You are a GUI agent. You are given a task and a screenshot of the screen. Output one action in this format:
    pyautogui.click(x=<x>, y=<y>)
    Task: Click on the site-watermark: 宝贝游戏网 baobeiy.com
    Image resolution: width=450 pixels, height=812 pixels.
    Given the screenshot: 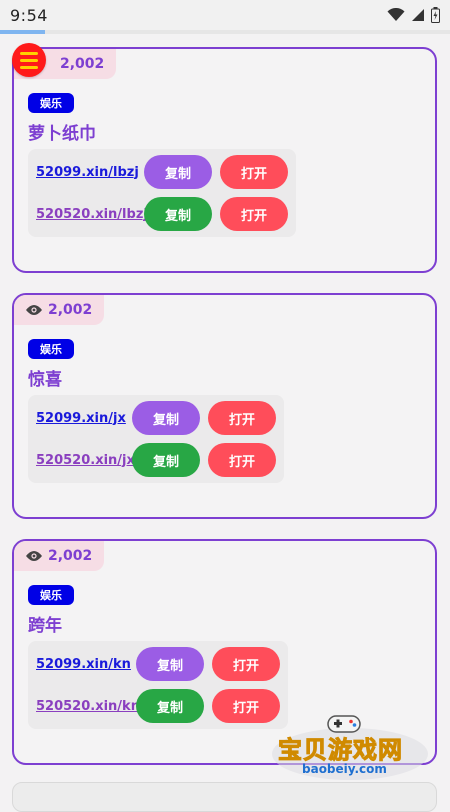 What is the action you would take?
    pyautogui.click(x=352, y=747)
    